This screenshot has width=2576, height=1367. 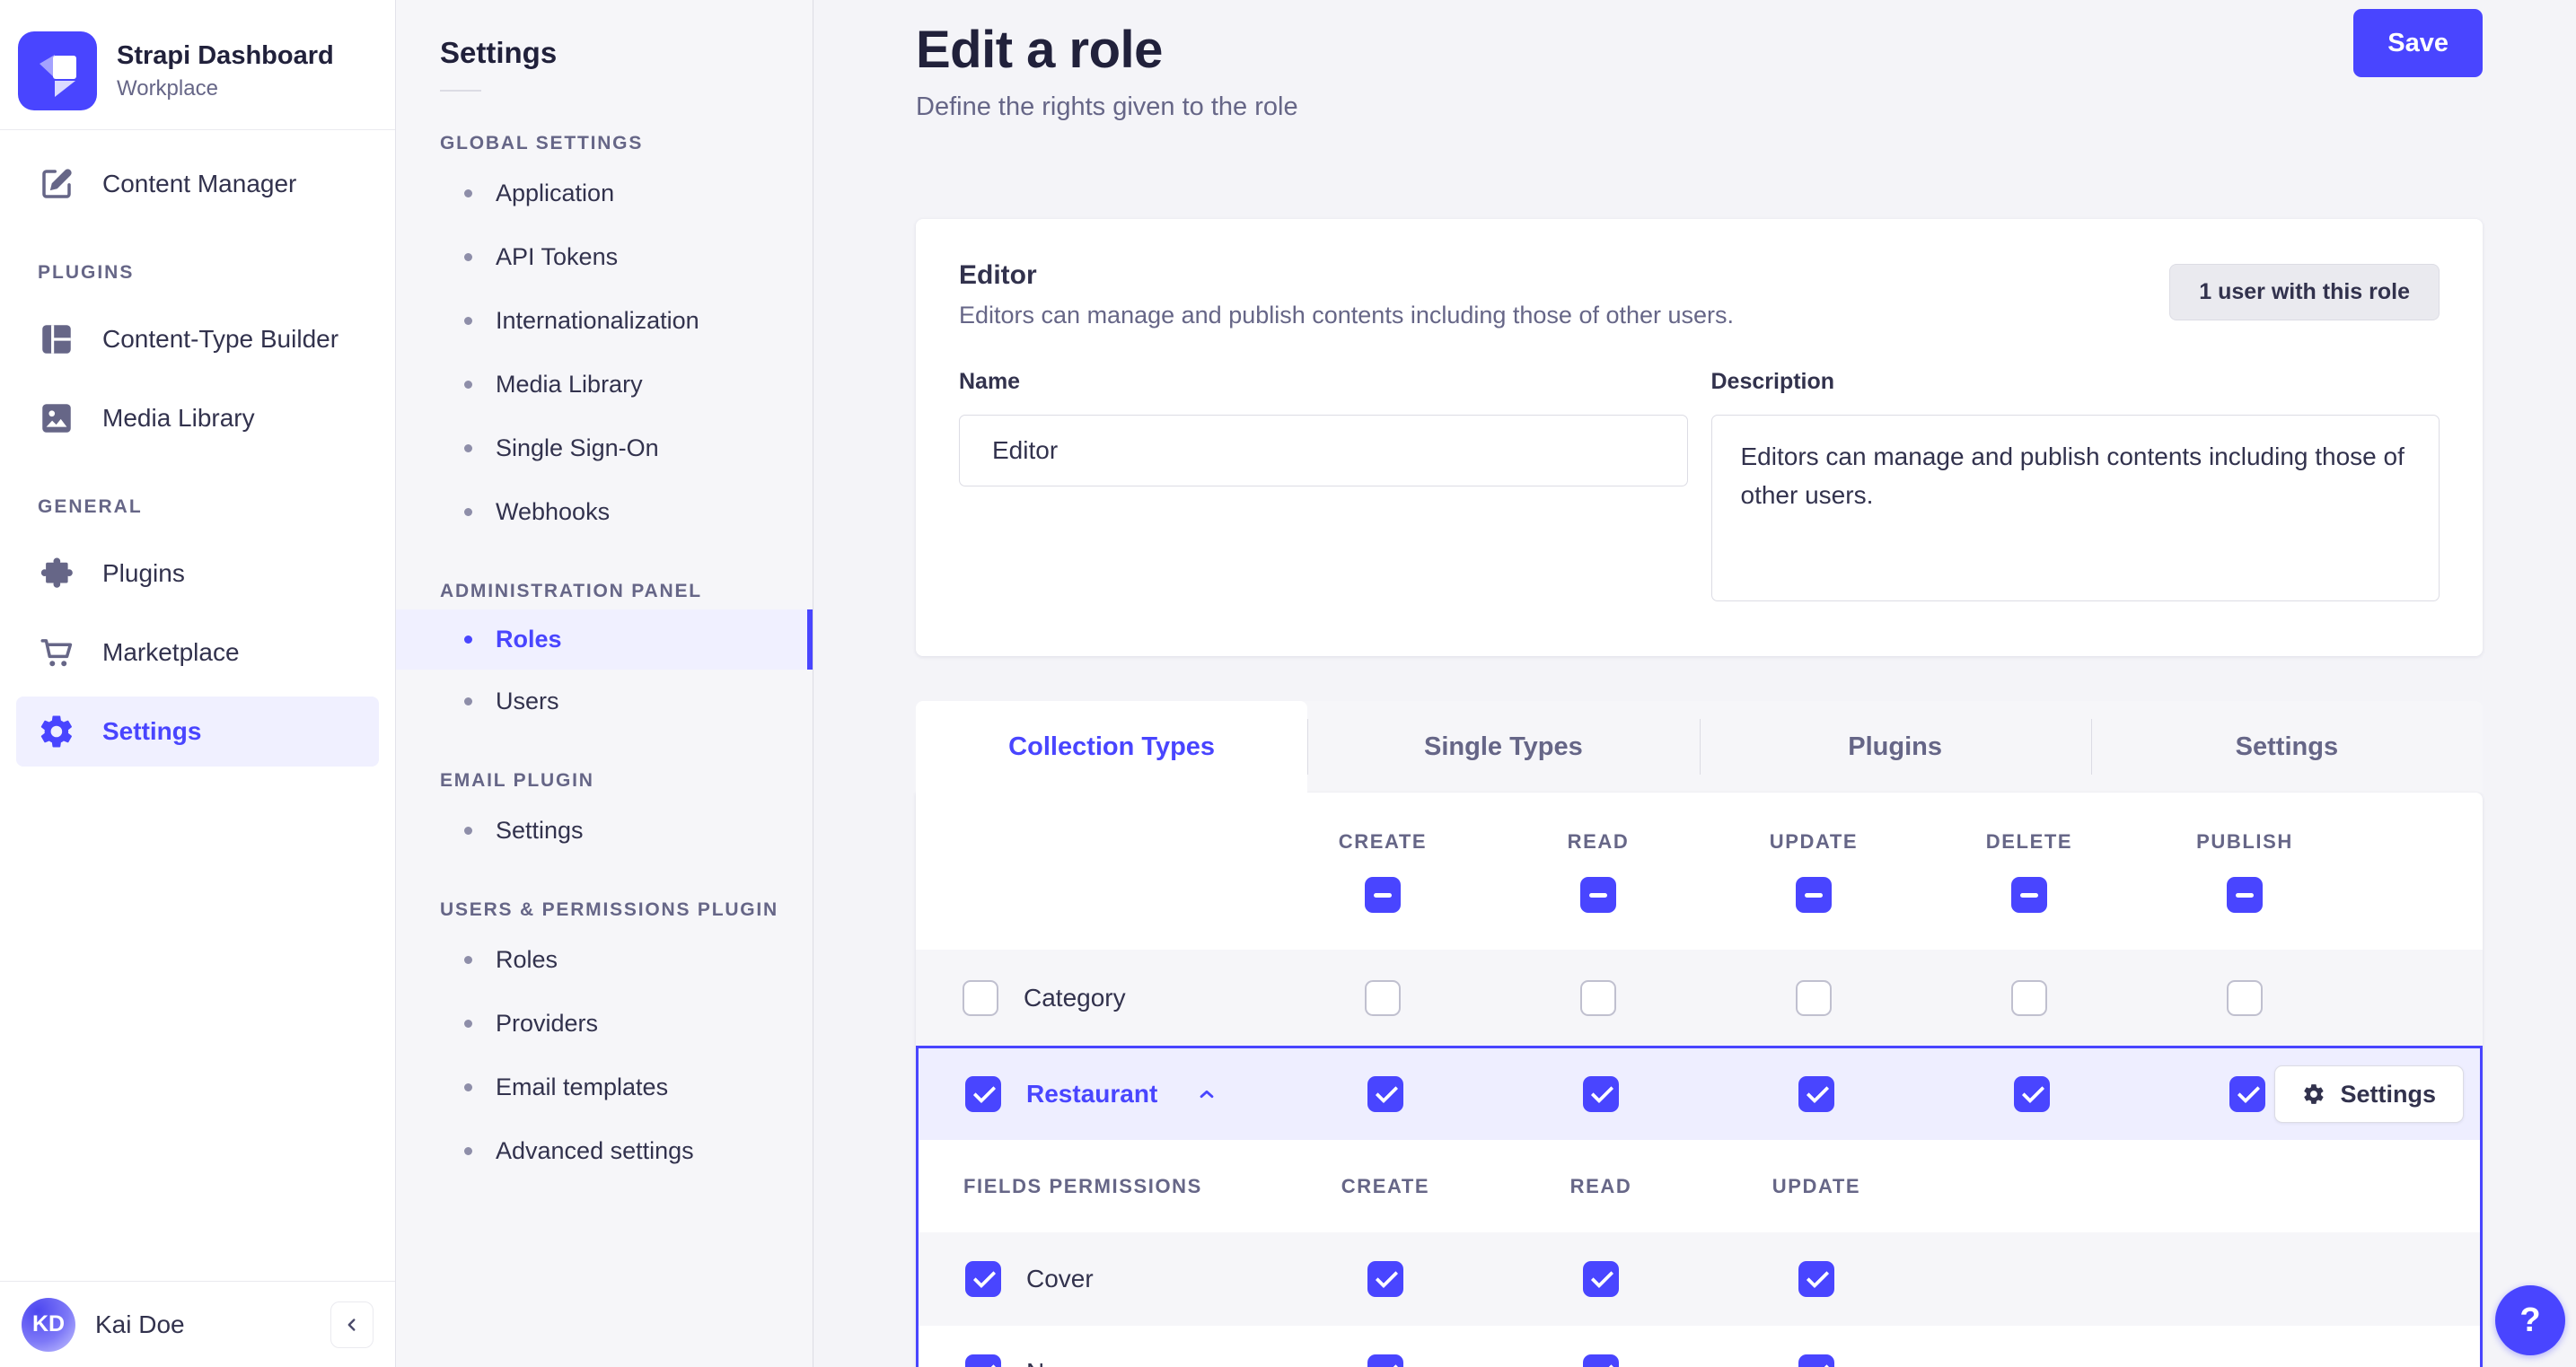 What do you see at coordinates (143, 573) in the screenshot?
I see `sidebar-item-label: Plugins` at bounding box center [143, 573].